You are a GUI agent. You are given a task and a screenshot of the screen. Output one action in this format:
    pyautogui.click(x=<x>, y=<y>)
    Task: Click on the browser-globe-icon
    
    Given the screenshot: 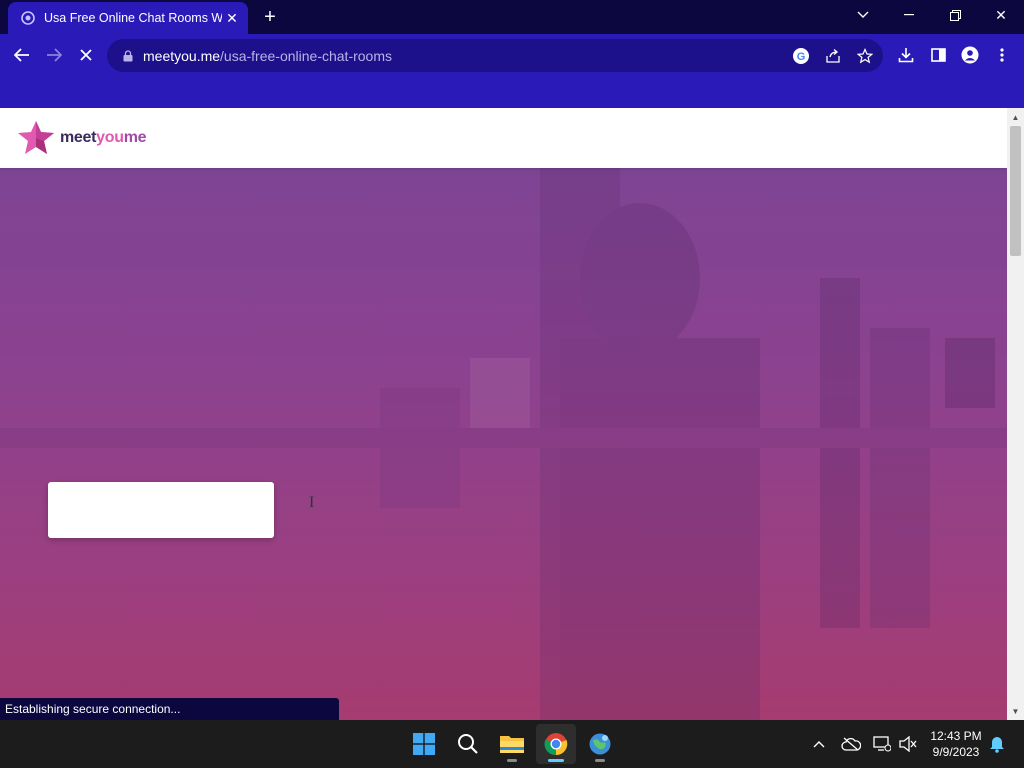 What is the action you would take?
    pyautogui.click(x=600, y=744)
    